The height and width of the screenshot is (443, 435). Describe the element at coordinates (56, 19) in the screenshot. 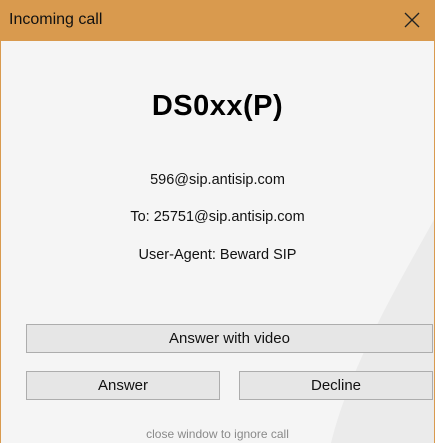

I see `window-title: Incoming call` at that location.